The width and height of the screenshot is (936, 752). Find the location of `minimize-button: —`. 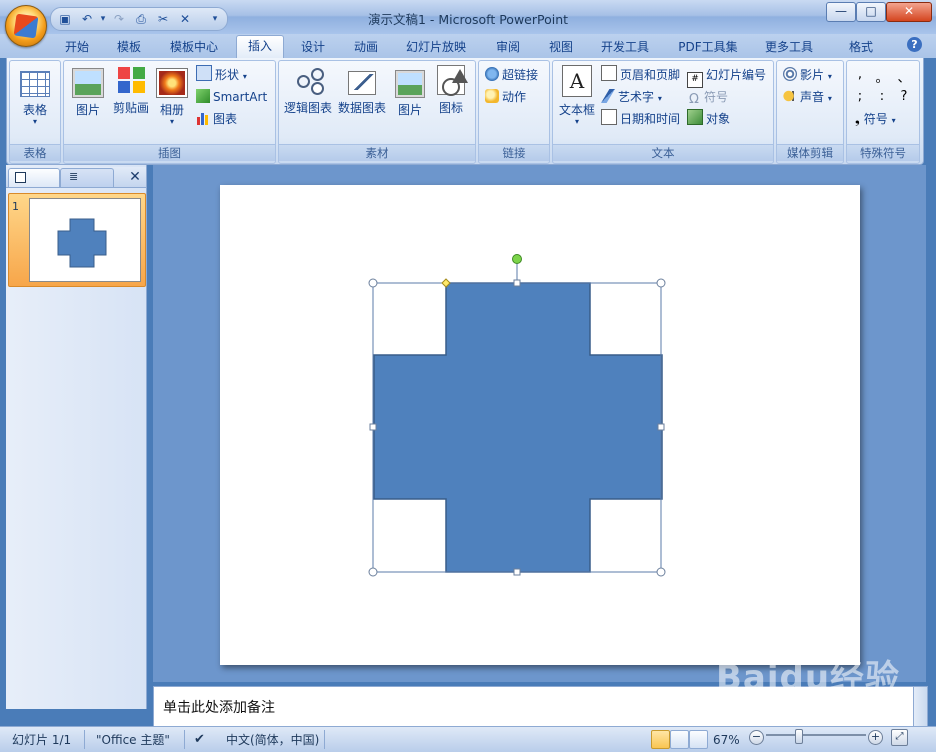

minimize-button: — is located at coordinates (841, 12).